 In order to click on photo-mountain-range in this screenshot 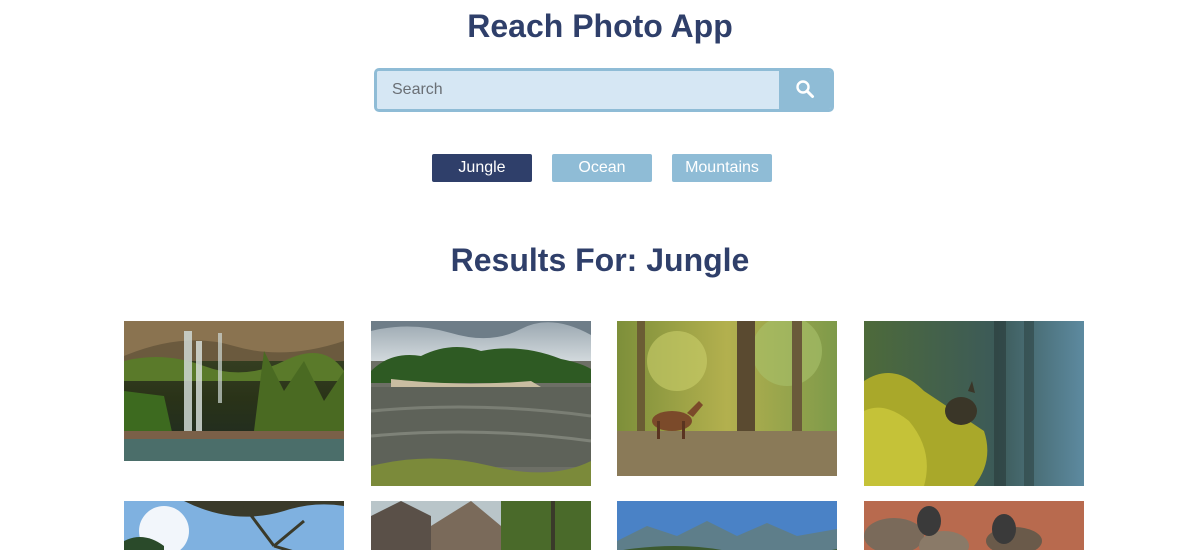, I will do `click(727, 525)`.